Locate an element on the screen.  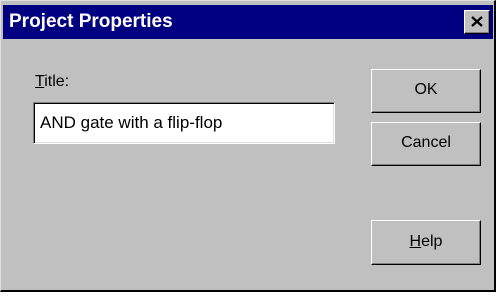
help-button: Help is located at coordinates (426, 242).